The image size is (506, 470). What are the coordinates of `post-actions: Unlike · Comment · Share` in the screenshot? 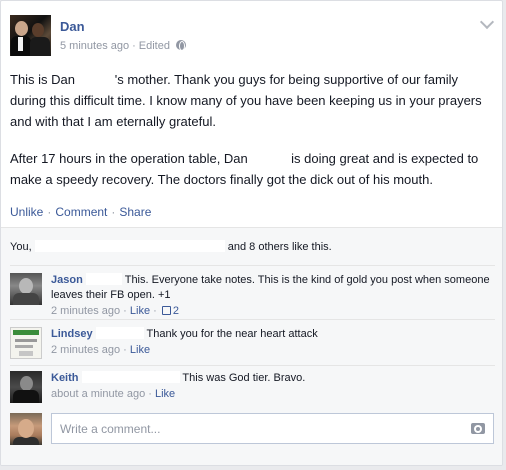 It's located at (81, 212).